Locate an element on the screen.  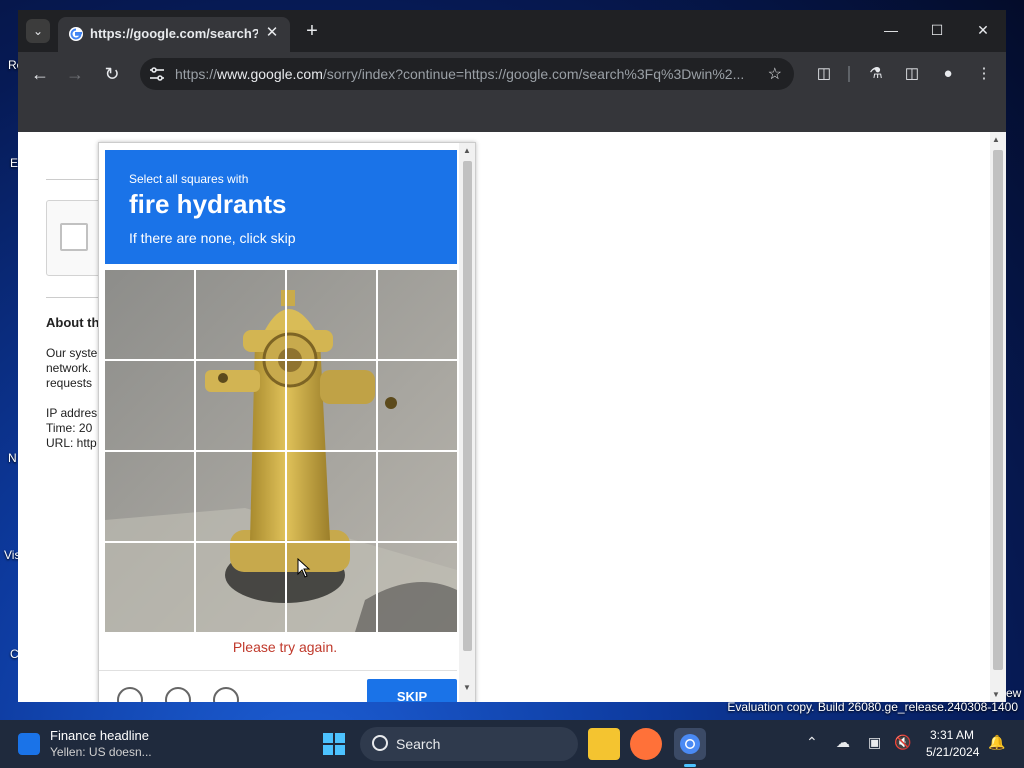
page-scrollbar: ▲ ▼ is located at coordinates (998, 417).